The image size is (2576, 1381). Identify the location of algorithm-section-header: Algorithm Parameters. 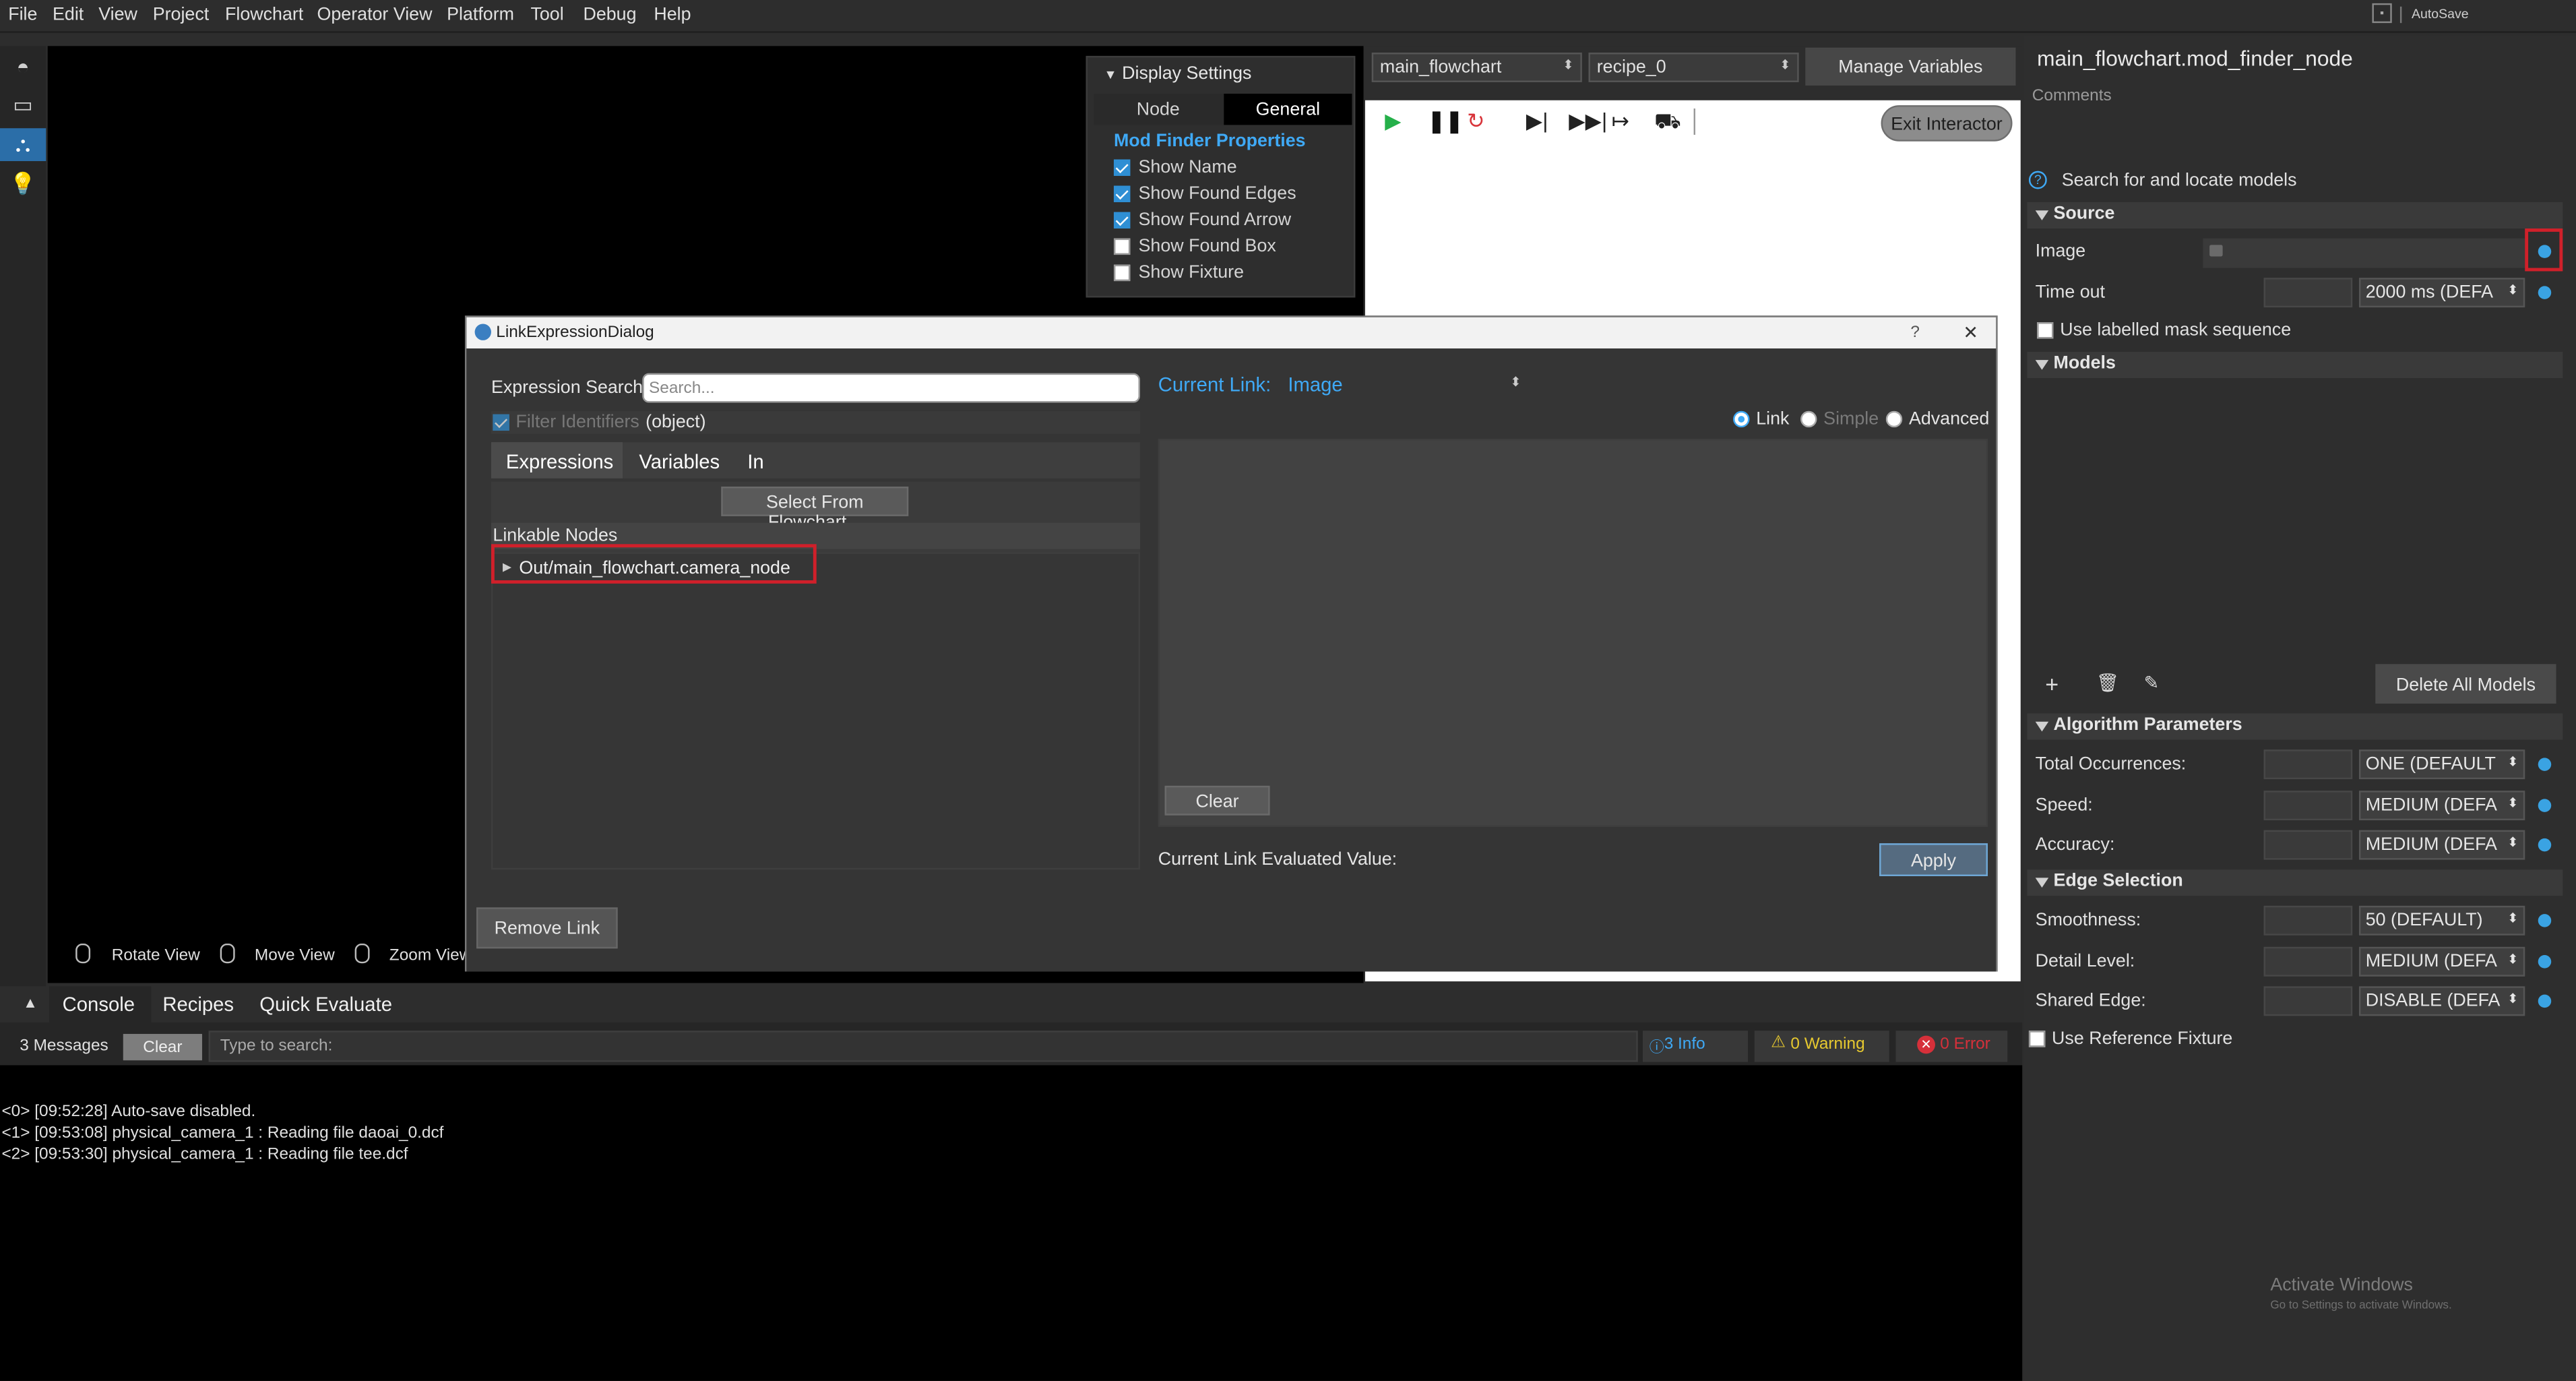
(2295, 727).